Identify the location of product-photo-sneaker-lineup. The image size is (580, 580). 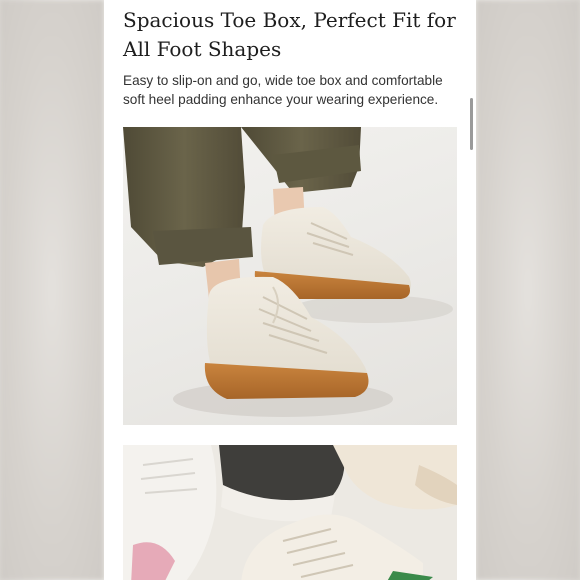
(290, 512).